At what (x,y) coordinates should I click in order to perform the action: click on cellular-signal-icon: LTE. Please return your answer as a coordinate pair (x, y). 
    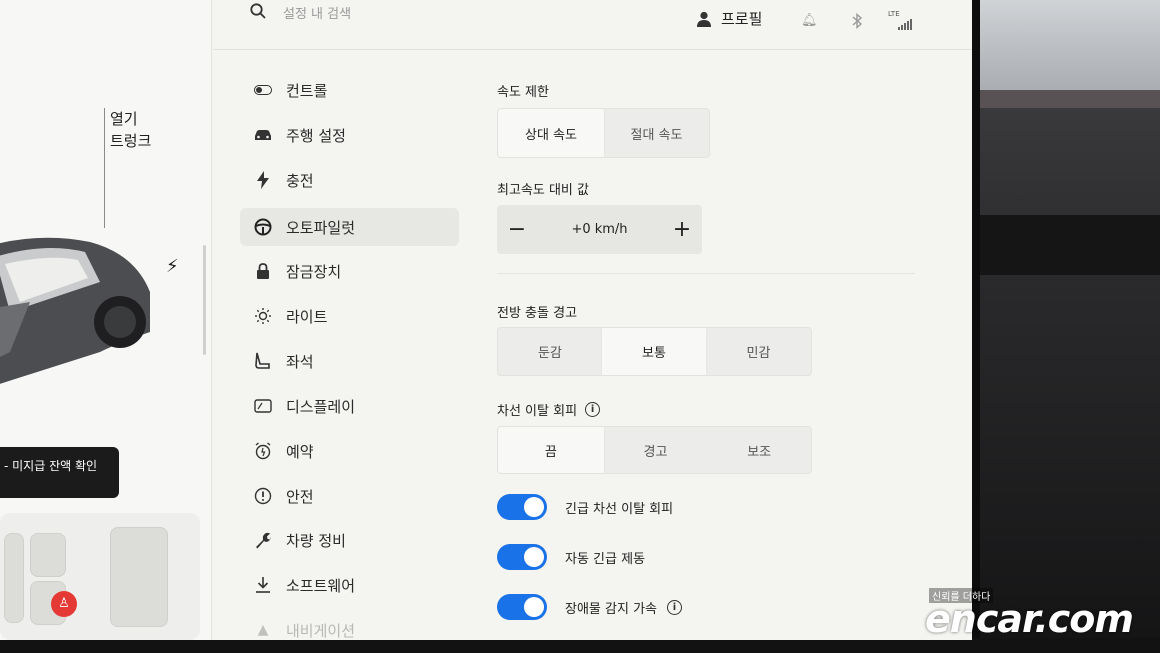
    Looking at the image, I should click on (902, 20).